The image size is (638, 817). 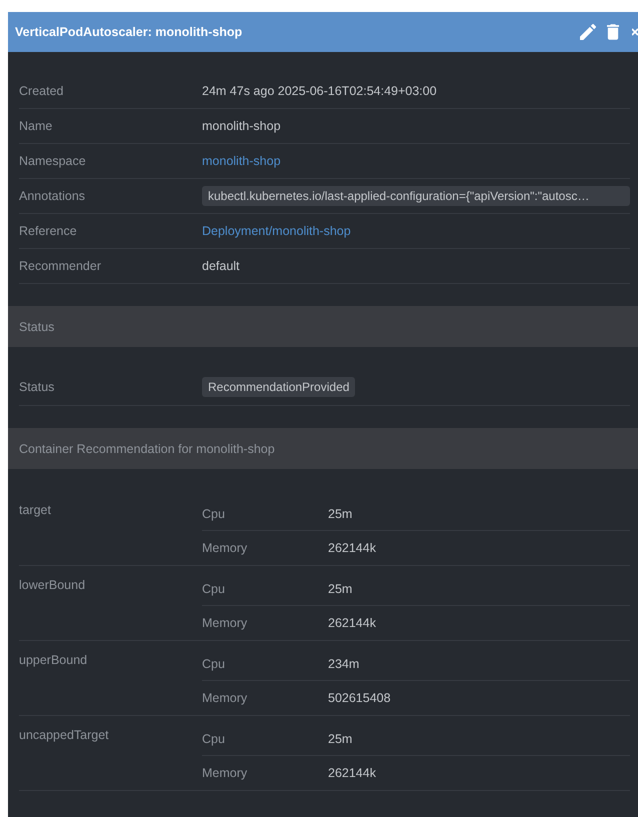 I want to click on recommendation-label: uncappedTarget, so click(x=64, y=735).